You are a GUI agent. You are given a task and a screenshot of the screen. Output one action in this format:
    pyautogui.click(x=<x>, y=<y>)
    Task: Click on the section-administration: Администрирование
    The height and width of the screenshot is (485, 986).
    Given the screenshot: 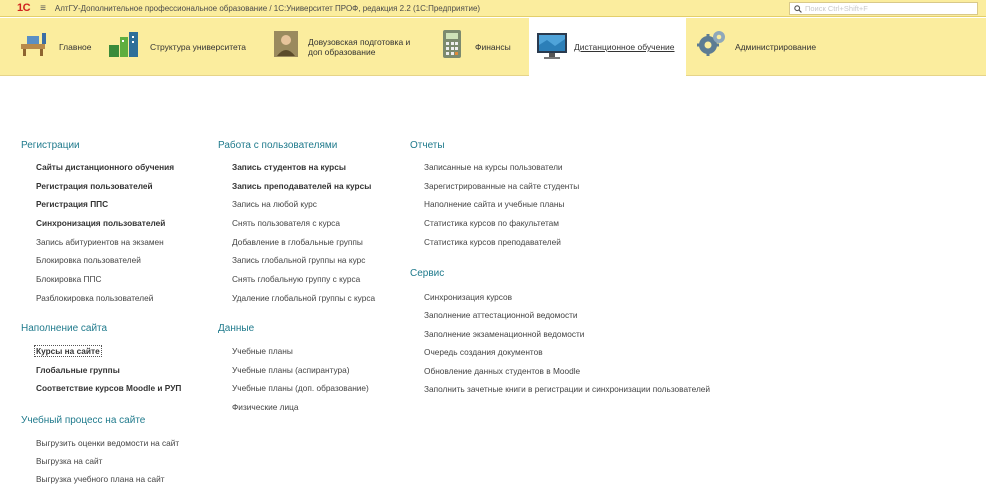 What is the action you would take?
    pyautogui.click(x=765, y=47)
    